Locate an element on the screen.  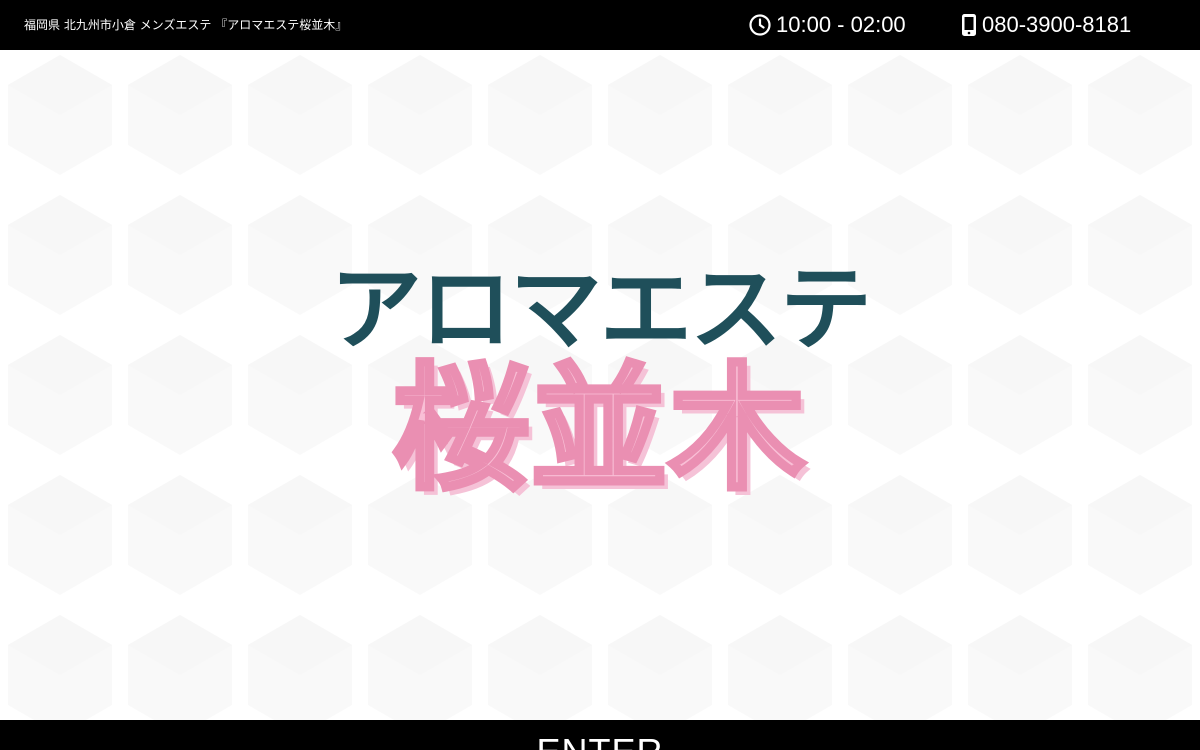
enter-button: ENTER is located at coordinates (600, 741).